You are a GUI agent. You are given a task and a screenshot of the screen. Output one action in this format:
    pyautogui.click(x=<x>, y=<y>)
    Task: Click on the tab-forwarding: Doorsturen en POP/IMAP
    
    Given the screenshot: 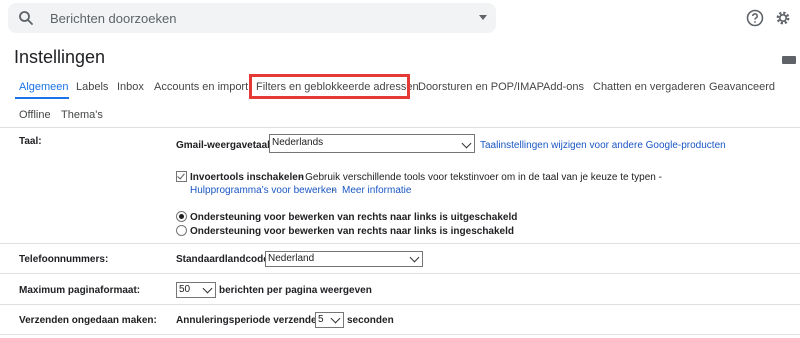 What is the action you would take?
    pyautogui.click(x=481, y=87)
    